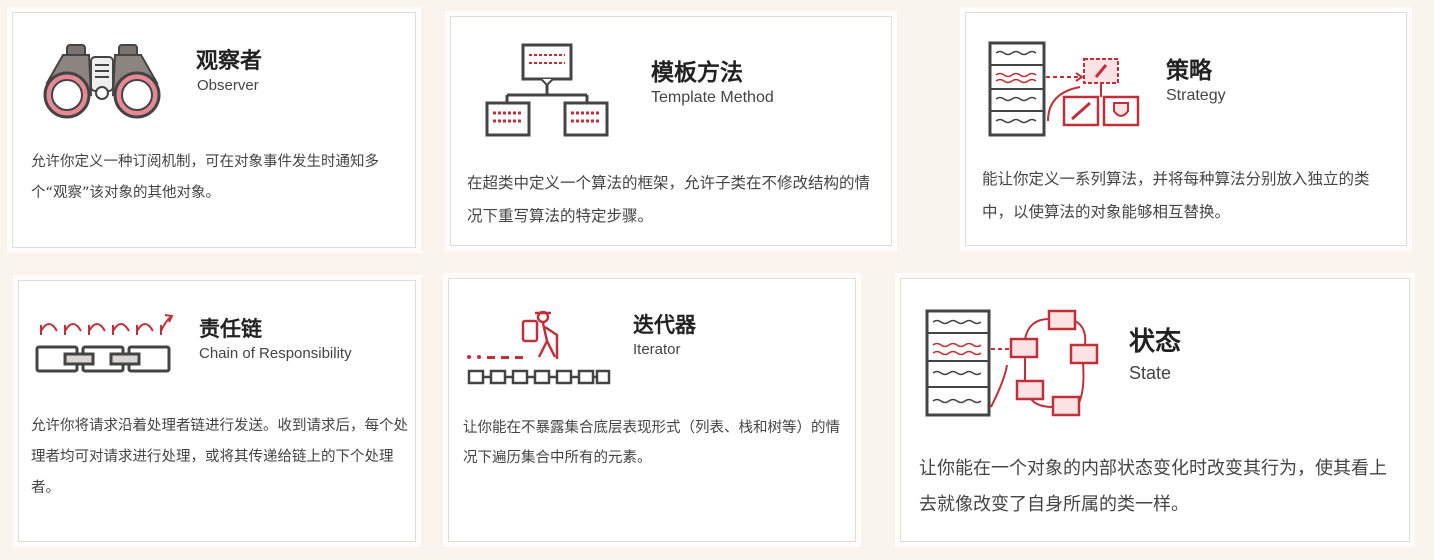 The width and height of the screenshot is (1434, 560). Describe the element at coordinates (105, 345) in the screenshot. I see `chain-icon` at that location.